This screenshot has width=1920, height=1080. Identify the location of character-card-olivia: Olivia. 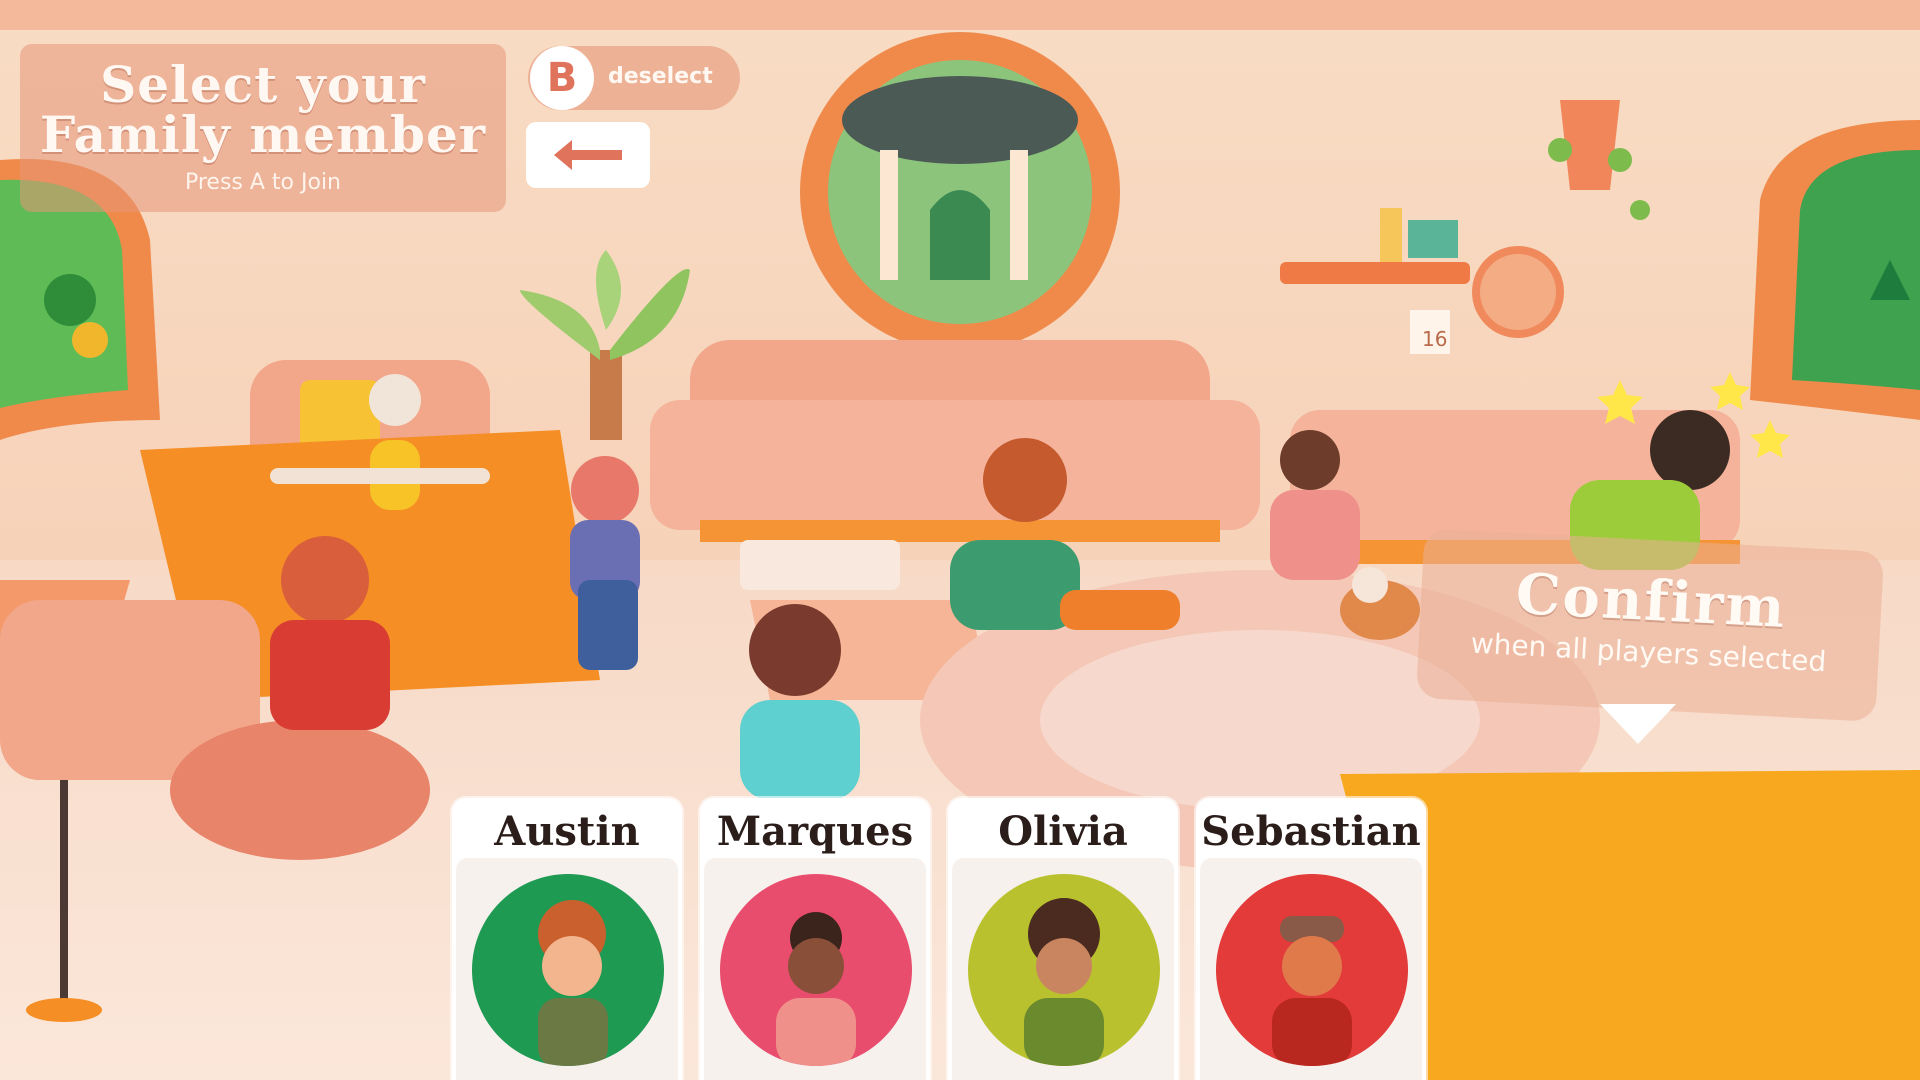
(1063, 939).